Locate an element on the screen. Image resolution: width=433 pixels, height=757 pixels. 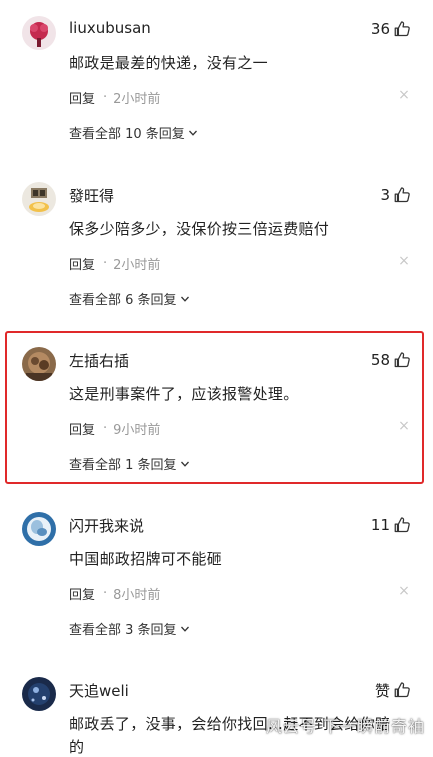
view-all-replies-button: 查看全部 3 条回复 is located at coordinates (129, 628).